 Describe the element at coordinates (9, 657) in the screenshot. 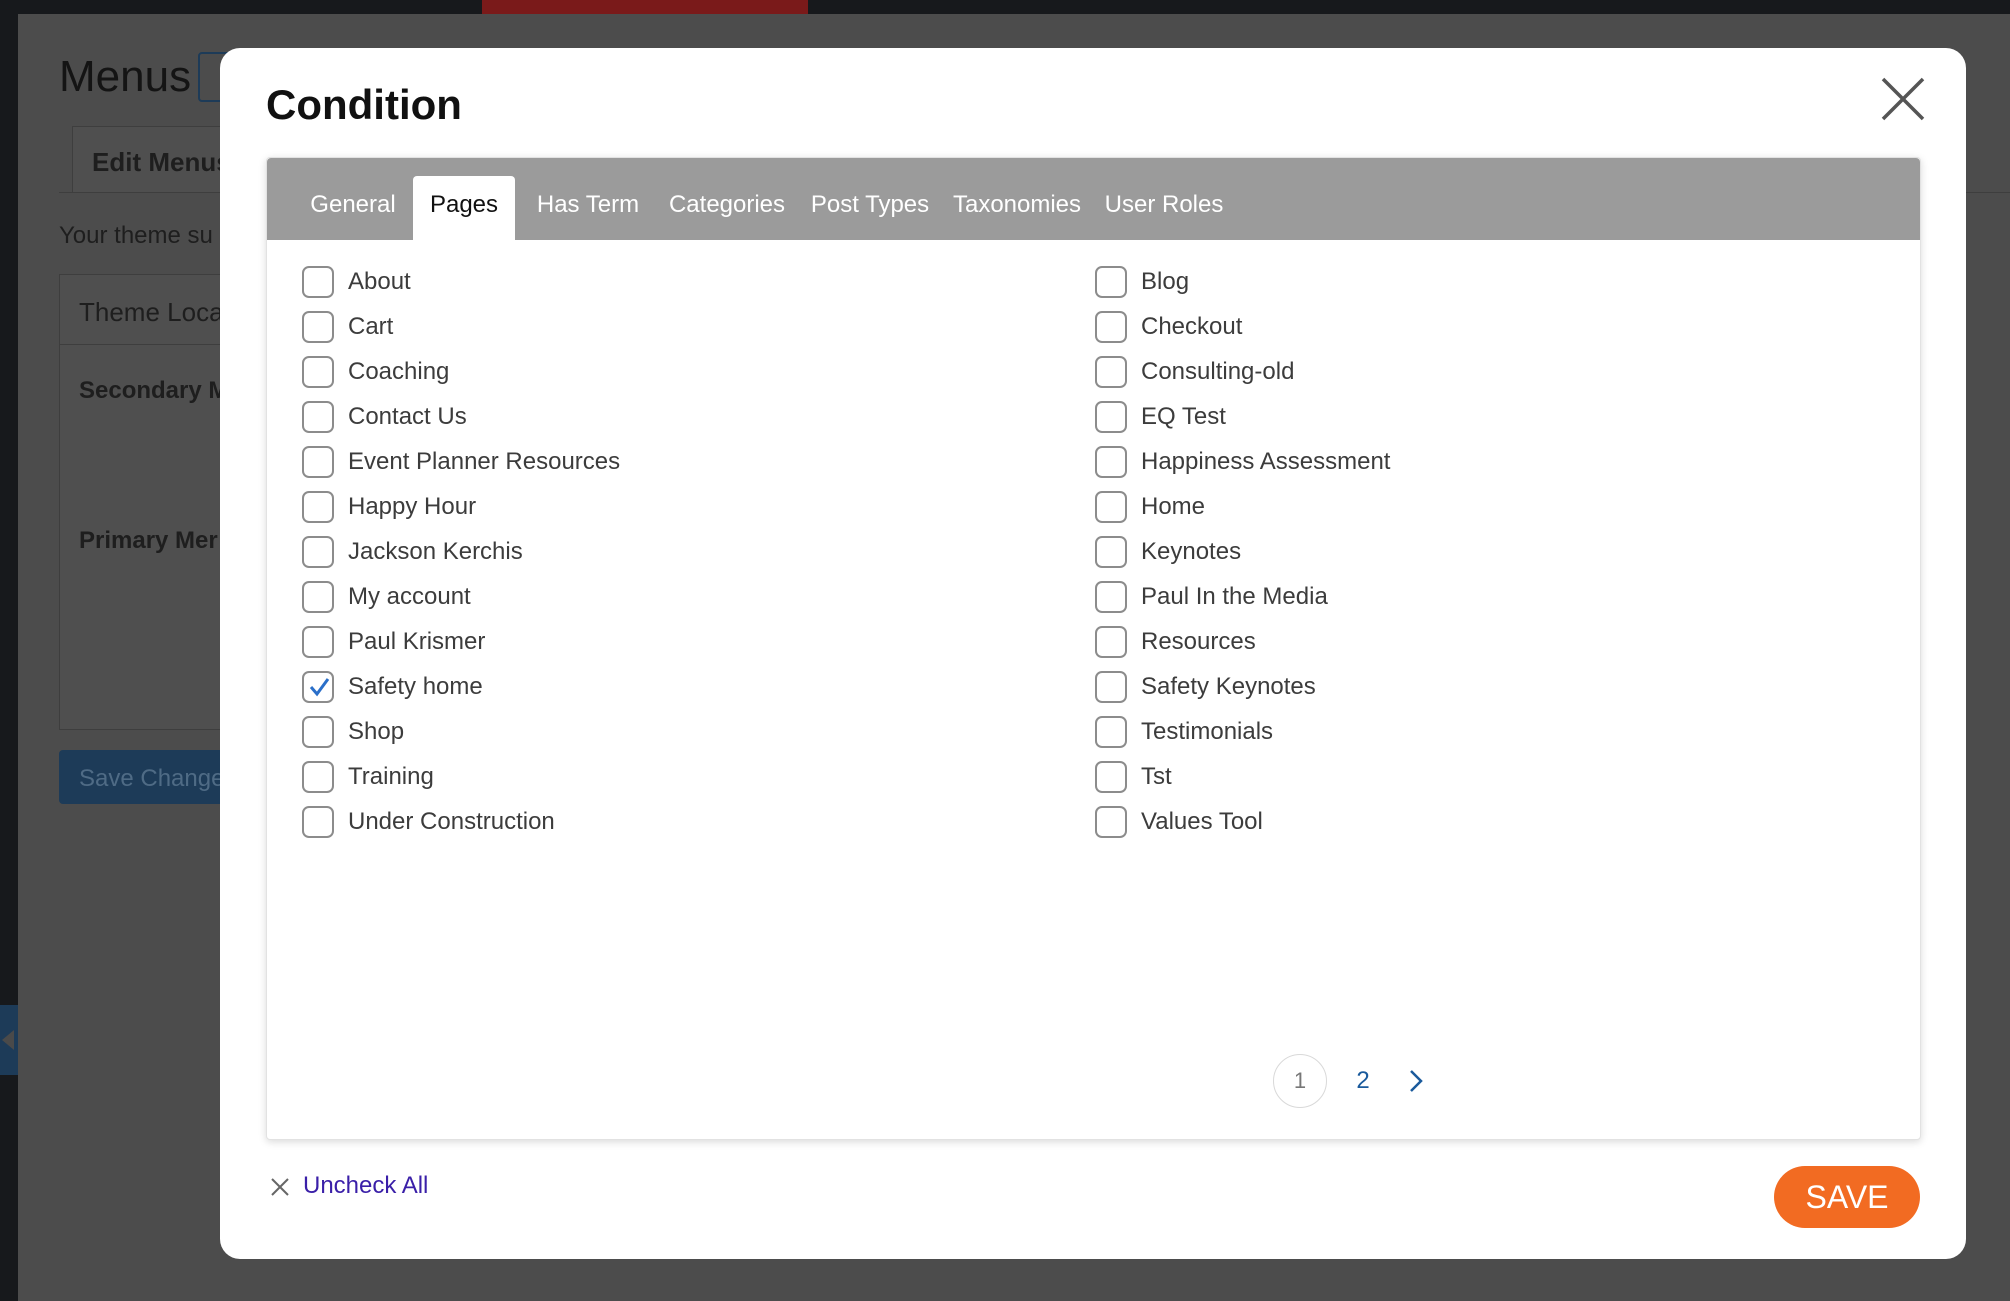

I see `admin-sidebar` at that location.